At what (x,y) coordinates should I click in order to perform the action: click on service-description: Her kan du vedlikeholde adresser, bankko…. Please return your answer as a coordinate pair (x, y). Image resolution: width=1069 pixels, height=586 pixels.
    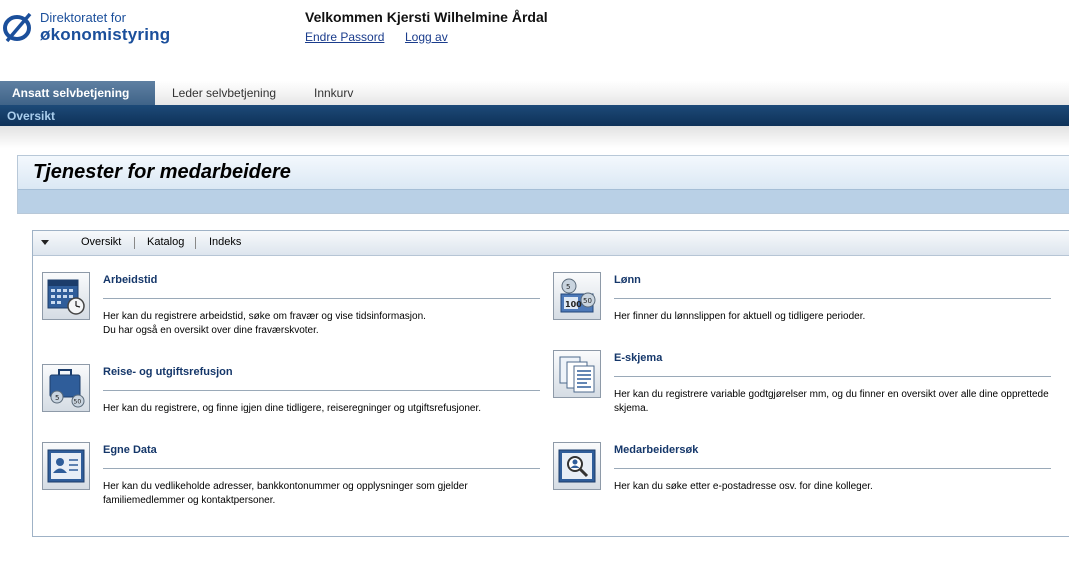
    Looking at the image, I should click on (321, 494).